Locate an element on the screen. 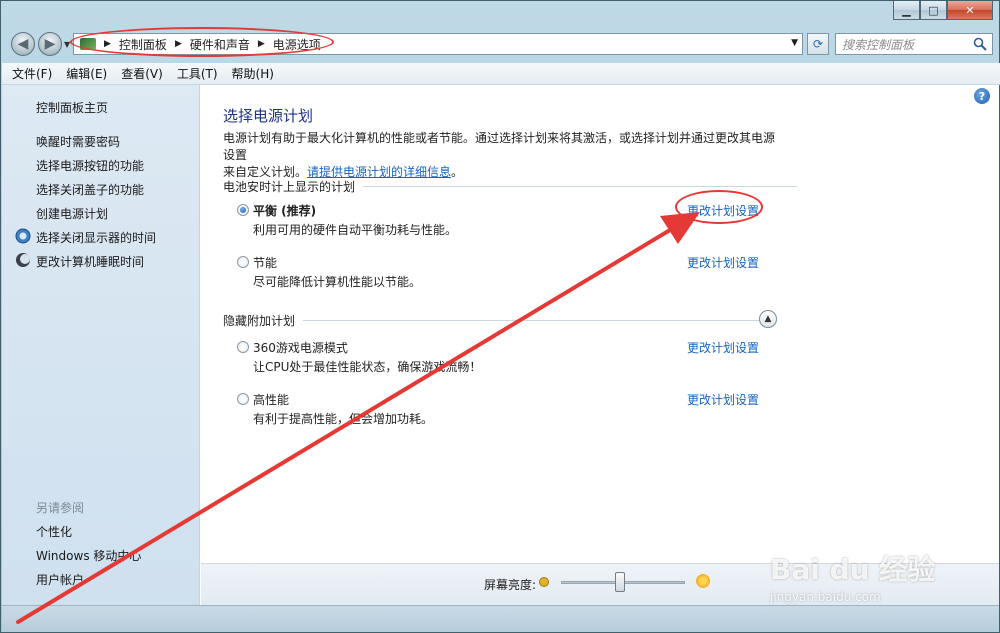 Image resolution: width=1000 pixels, height=633 pixels. window-caption-buttons: ▁ □ ✕ is located at coordinates (943, 11).